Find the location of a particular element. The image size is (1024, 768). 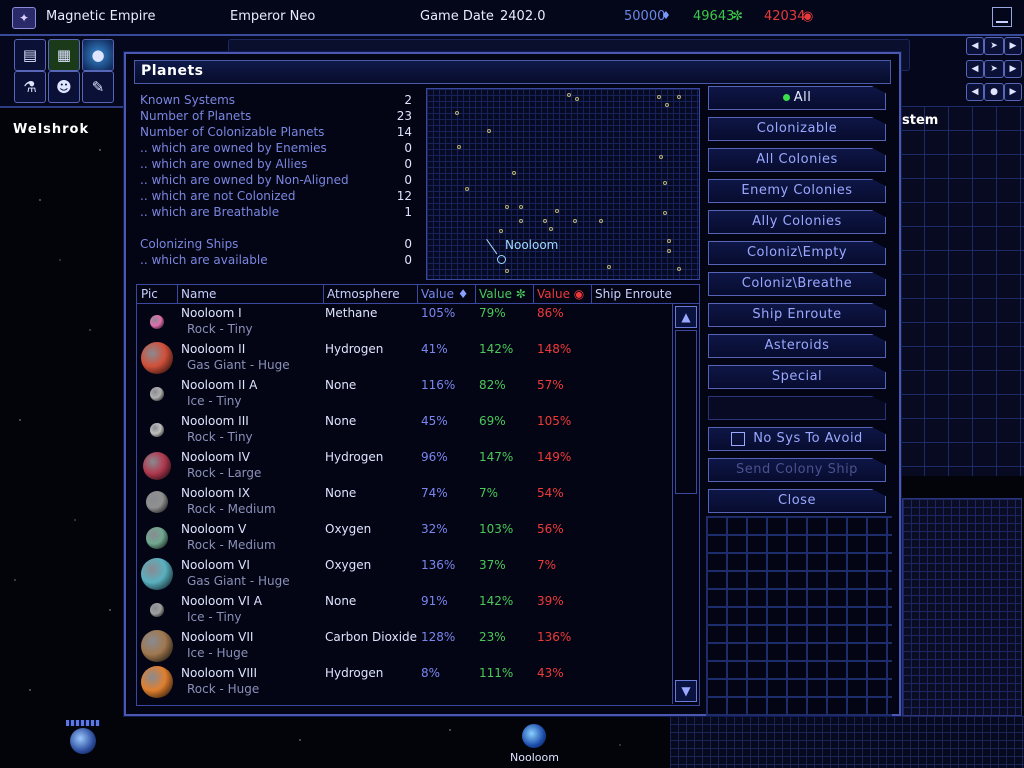

document-icon: ▤ is located at coordinates (30, 55).